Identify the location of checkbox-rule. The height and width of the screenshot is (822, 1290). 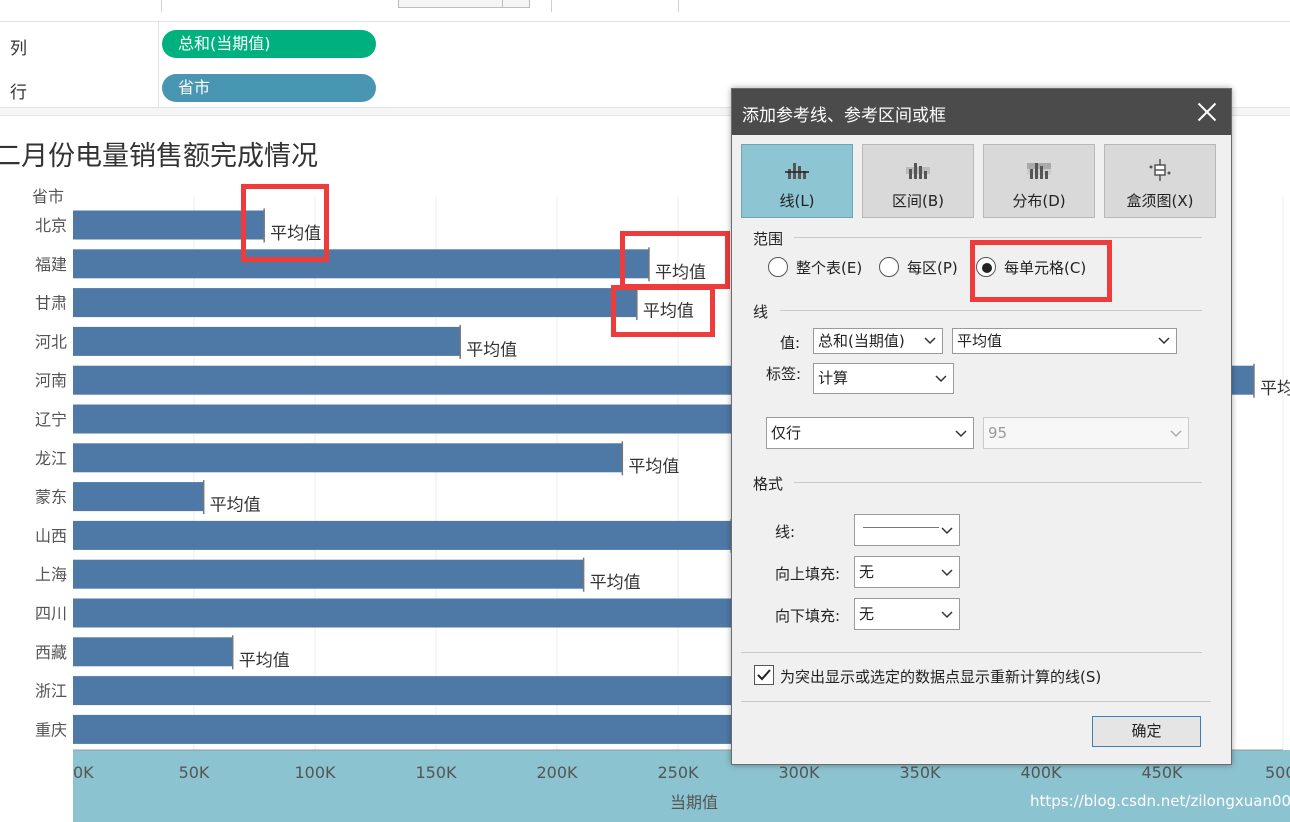
(971, 652).